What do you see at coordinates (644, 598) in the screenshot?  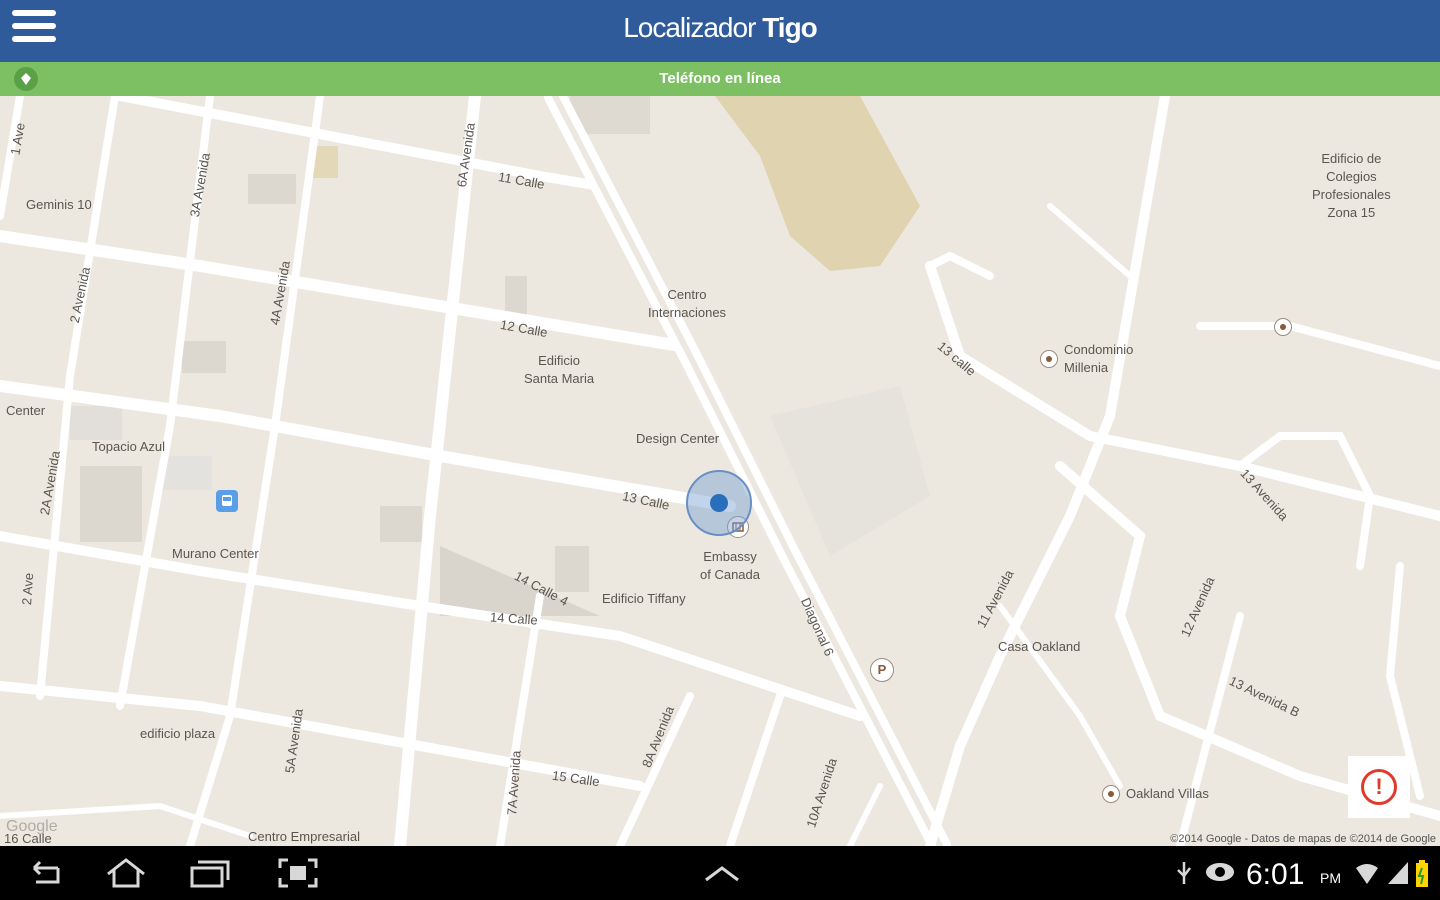 I see `map-label: Edificio Tiffany` at bounding box center [644, 598].